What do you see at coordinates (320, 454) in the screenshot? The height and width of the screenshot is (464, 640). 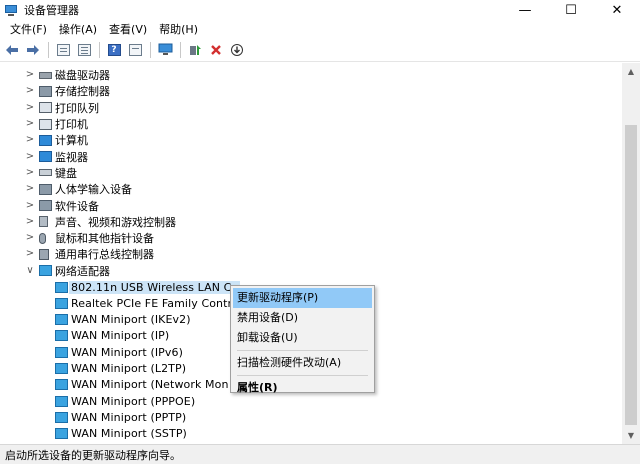 I see `status-bar: 启动所选设备的更新驱动程序向导。` at bounding box center [320, 454].